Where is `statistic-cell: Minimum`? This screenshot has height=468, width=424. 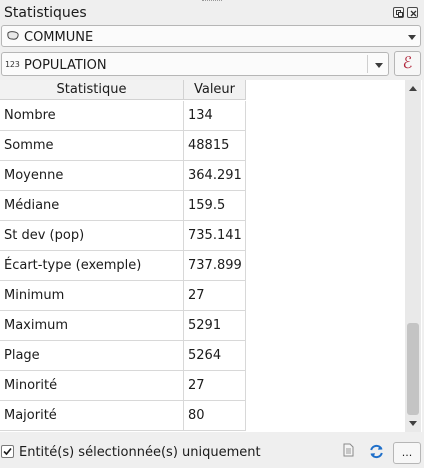
statistic-cell: Minimum is located at coordinates (92, 296).